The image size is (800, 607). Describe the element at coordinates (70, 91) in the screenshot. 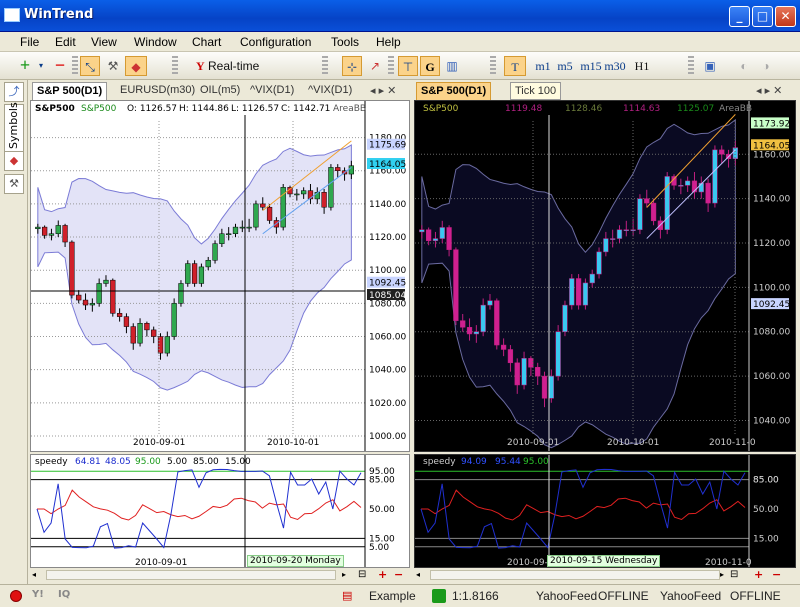

I see `tab-sp500-left: S&P 500(D1)` at that location.